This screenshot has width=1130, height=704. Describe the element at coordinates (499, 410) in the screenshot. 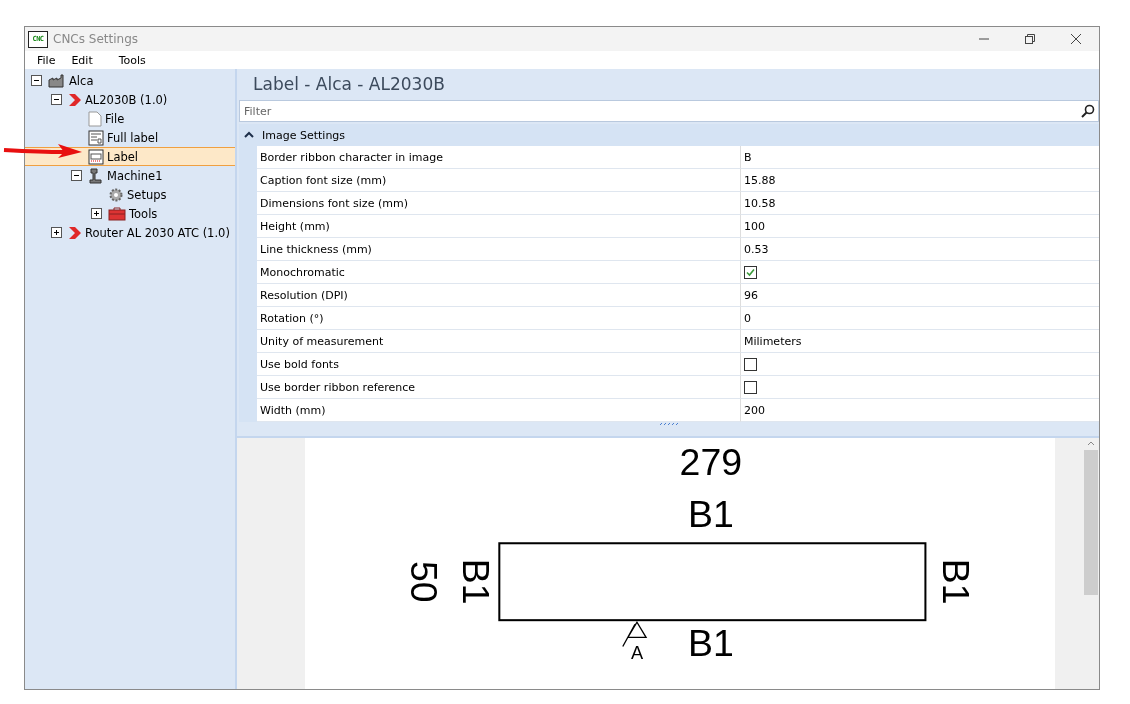

I see `property-name: Width (mm)` at that location.